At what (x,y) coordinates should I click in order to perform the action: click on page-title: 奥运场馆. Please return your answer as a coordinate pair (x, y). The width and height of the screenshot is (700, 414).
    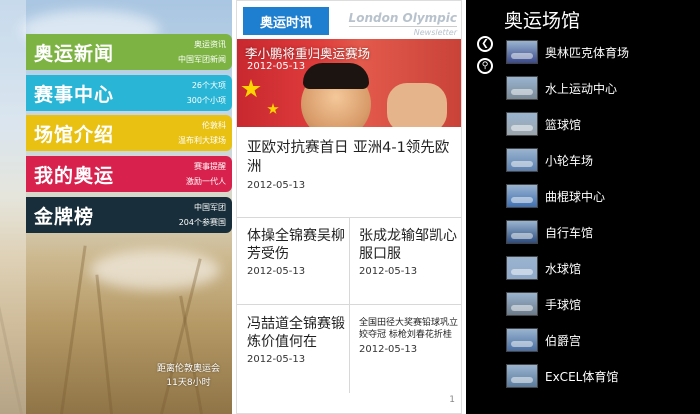
    Looking at the image, I should click on (542, 21).